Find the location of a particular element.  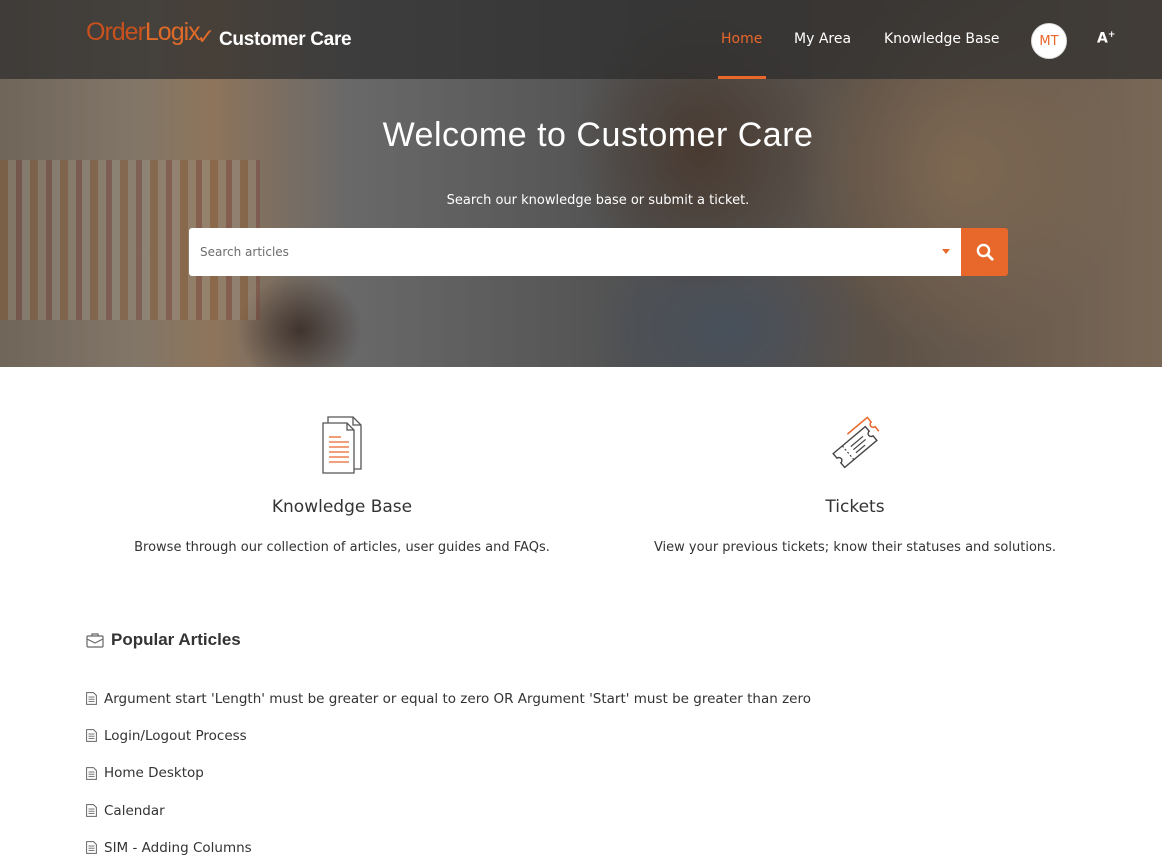

brand-title: Customer Care is located at coordinates (285, 39).